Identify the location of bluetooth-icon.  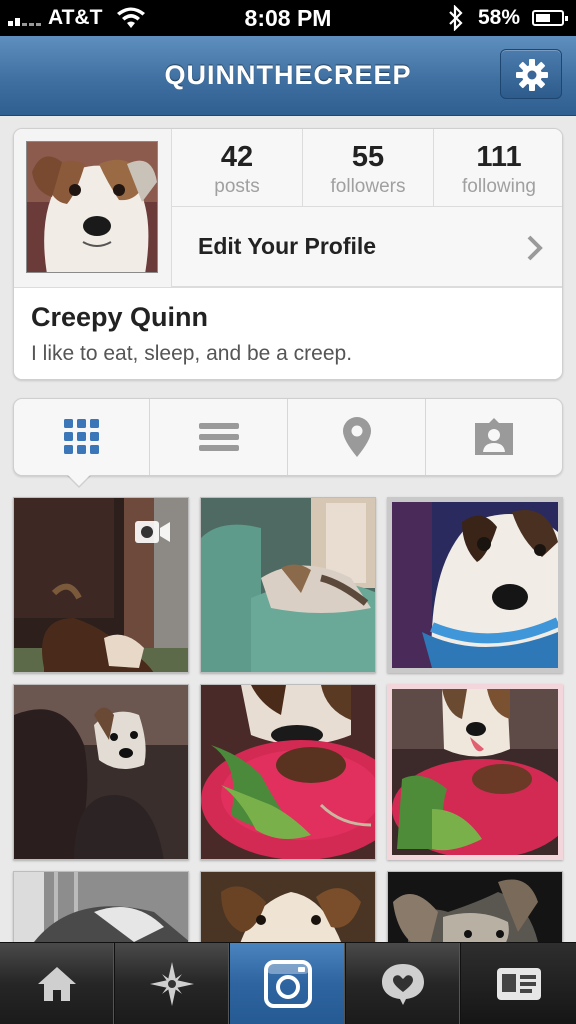
(456, 18).